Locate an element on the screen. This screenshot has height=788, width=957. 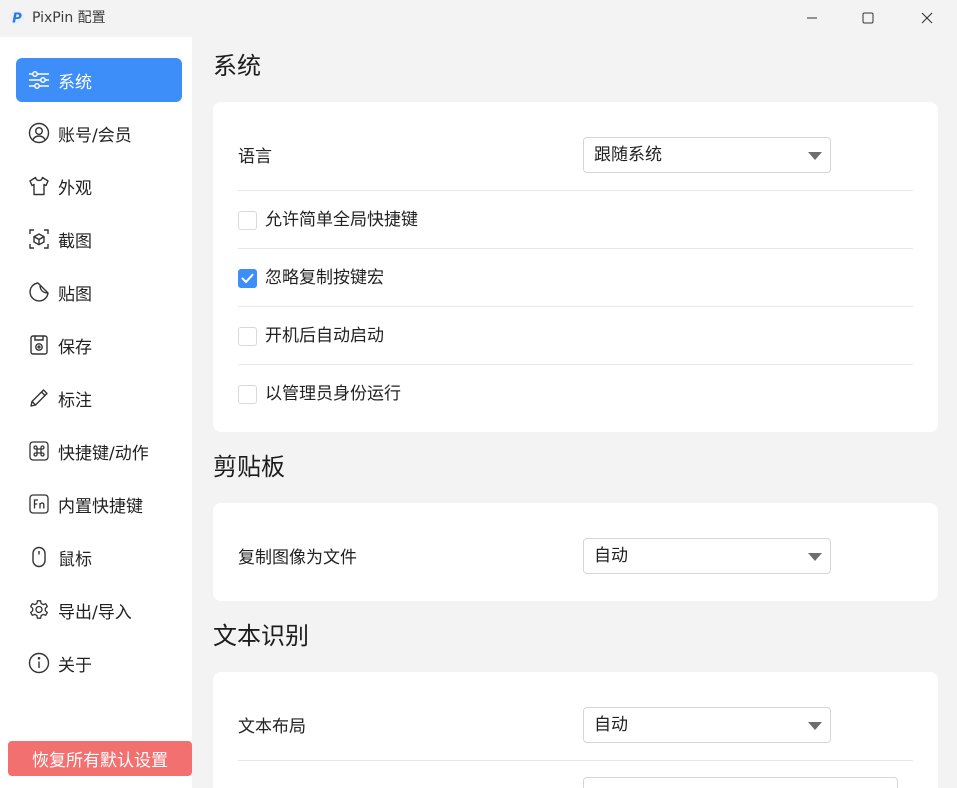
minimize-icon is located at coordinates (812, 18).